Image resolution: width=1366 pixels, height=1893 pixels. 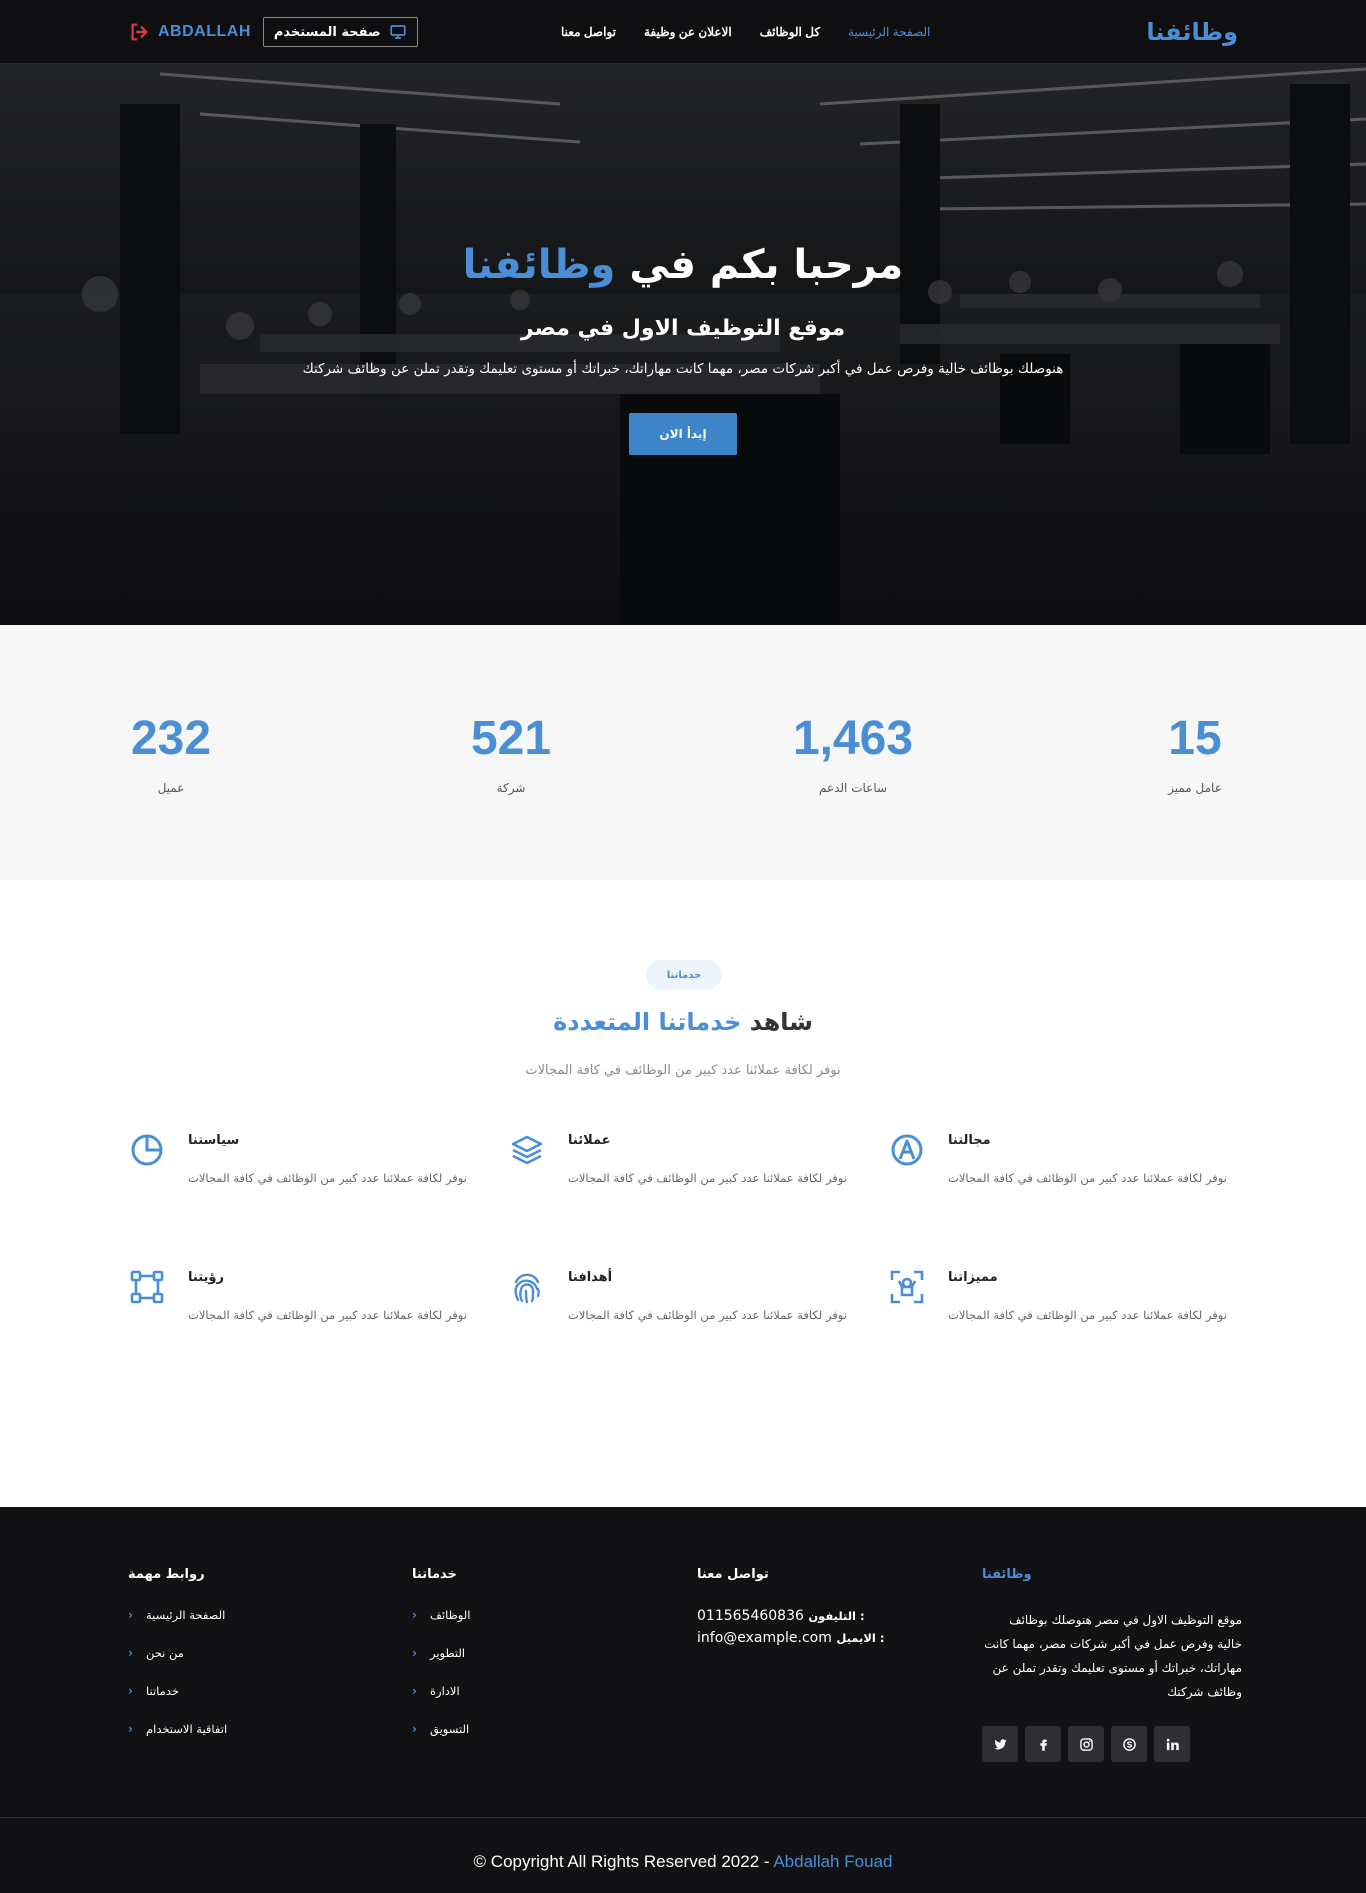 I want to click on hero-title: مرحبا بكم في وظائفنا, so click(x=683, y=265).